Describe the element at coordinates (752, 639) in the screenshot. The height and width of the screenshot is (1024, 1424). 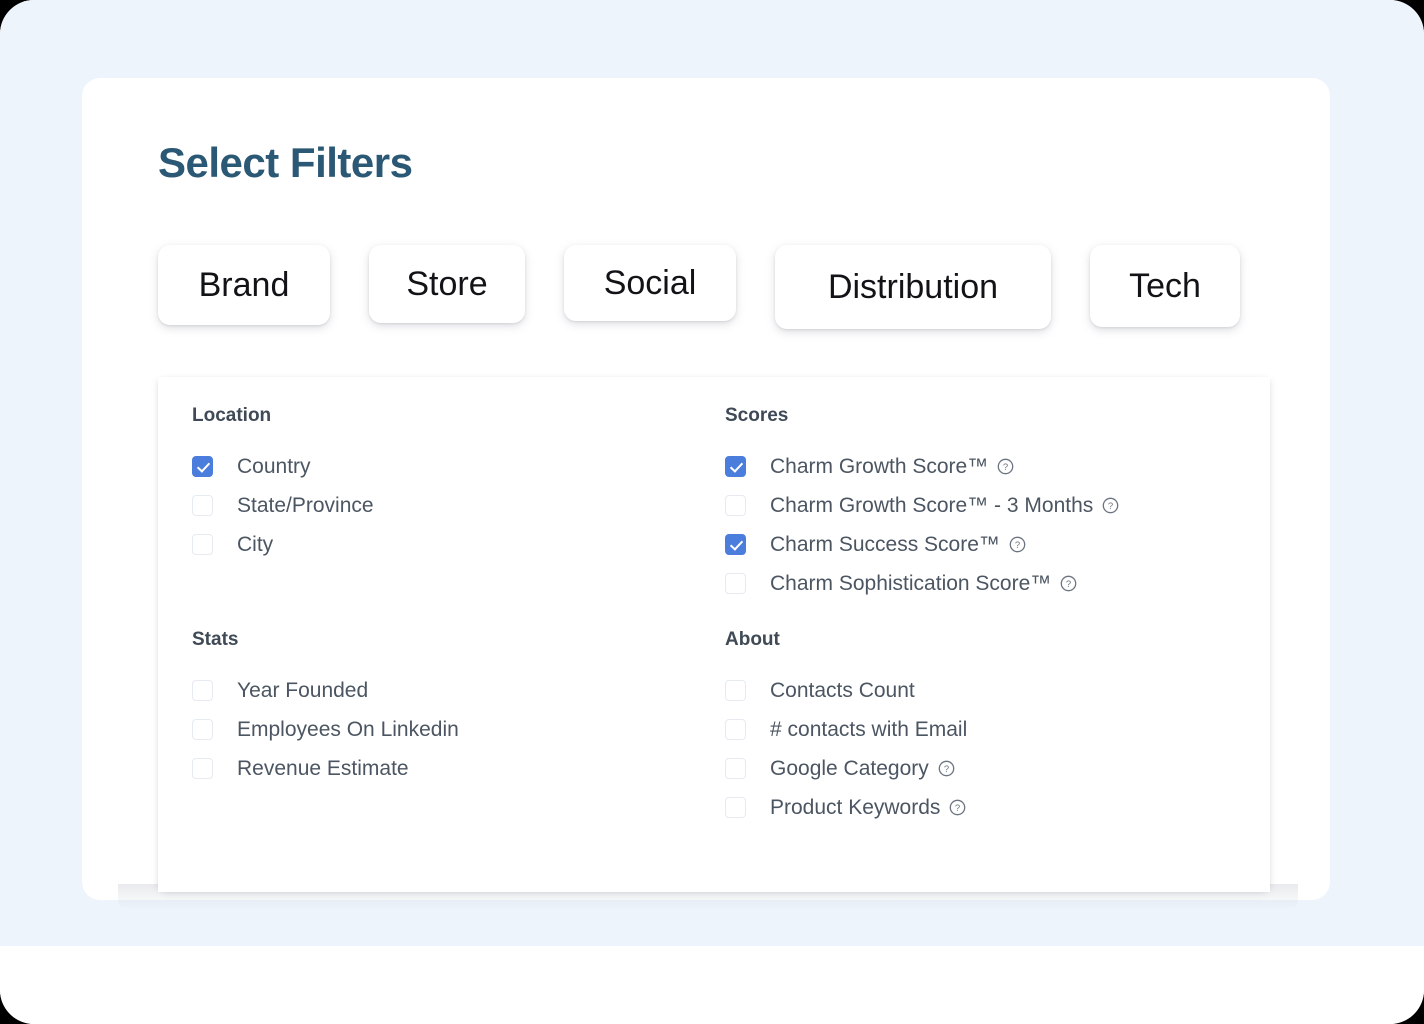
I see `group-title-about: About` at that location.